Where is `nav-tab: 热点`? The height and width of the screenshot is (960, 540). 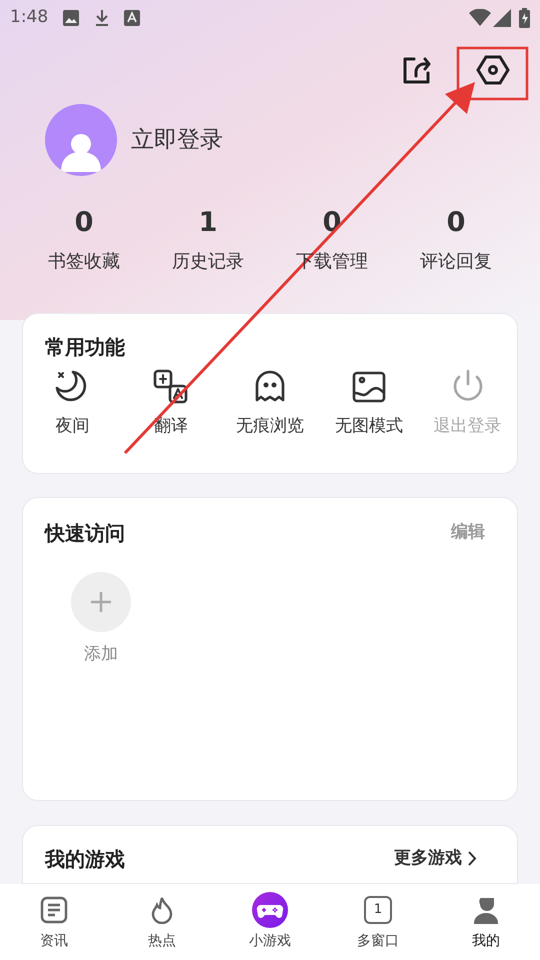
nav-tab: 热点 is located at coordinates (162, 922).